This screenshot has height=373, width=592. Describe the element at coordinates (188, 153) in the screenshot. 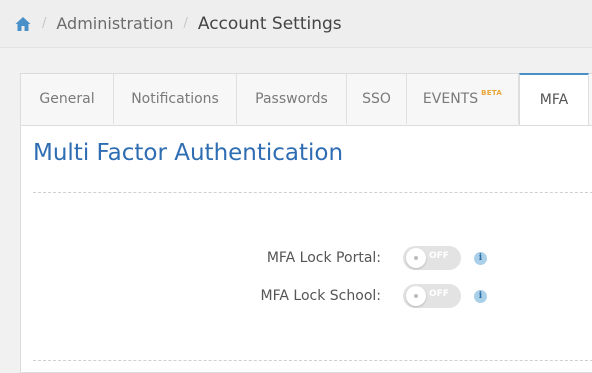

I see `page-title: Multi Factor Authentication` at that location.